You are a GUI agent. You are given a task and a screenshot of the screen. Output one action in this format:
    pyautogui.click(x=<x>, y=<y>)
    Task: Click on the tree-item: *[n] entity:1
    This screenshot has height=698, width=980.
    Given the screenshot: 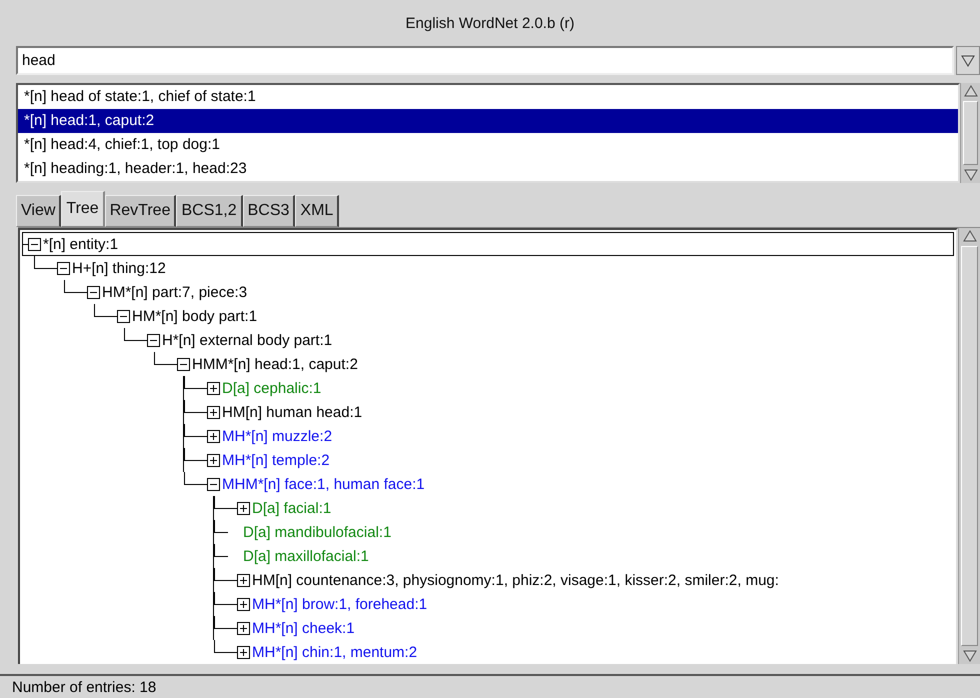 What is the action you would take?
    pyautogui.click(x=79, y=244)
    